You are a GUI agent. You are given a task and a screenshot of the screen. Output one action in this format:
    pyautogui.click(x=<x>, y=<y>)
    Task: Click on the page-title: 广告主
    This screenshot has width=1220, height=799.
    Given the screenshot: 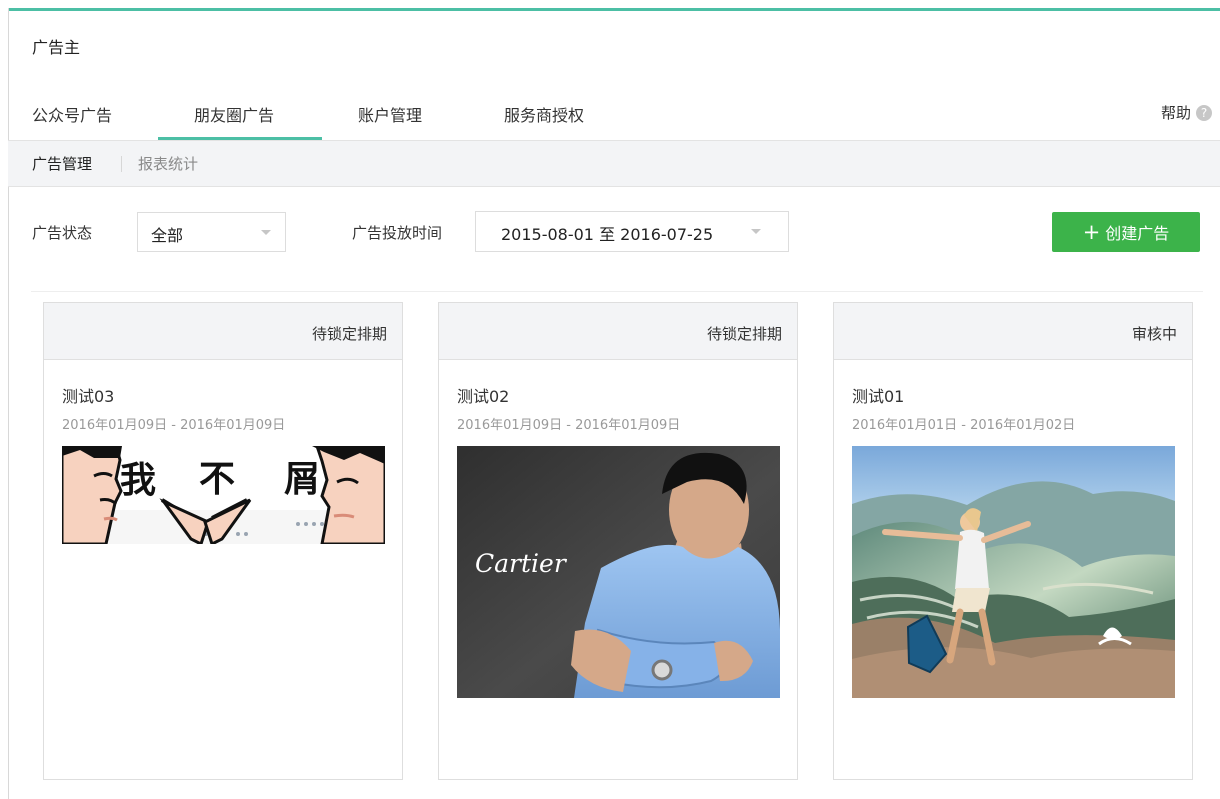 What is the action you would take?
    pyautogui.click(x=56, y=47)
    